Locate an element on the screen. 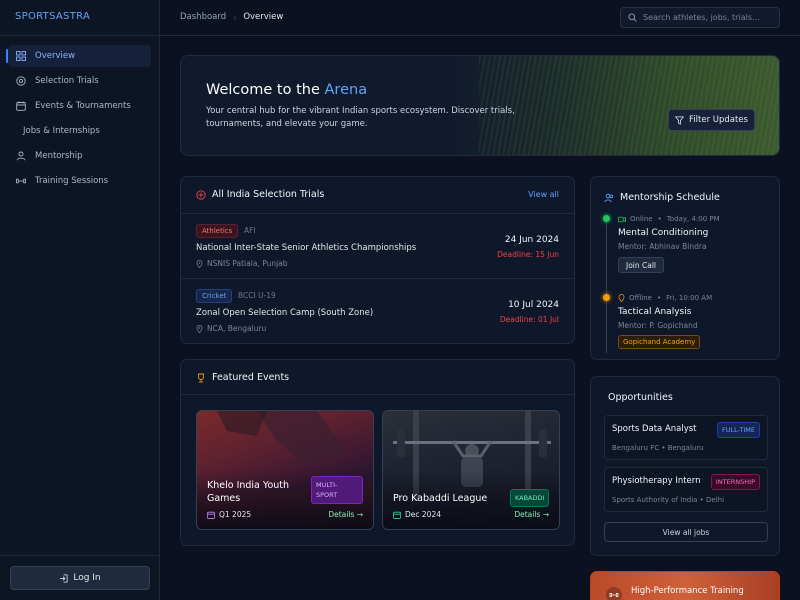 The image size is (800, 600). job-title: Sports Data Analyst is located at coordinates (654, 429).